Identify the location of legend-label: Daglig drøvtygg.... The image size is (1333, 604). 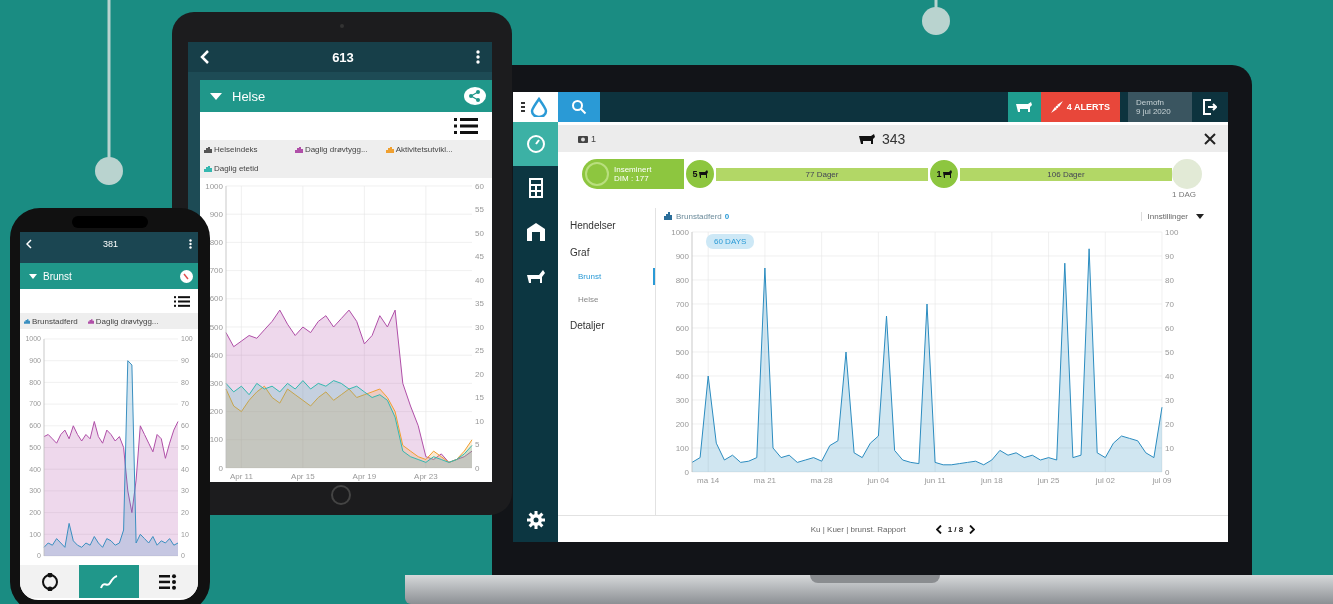
(336, 149).